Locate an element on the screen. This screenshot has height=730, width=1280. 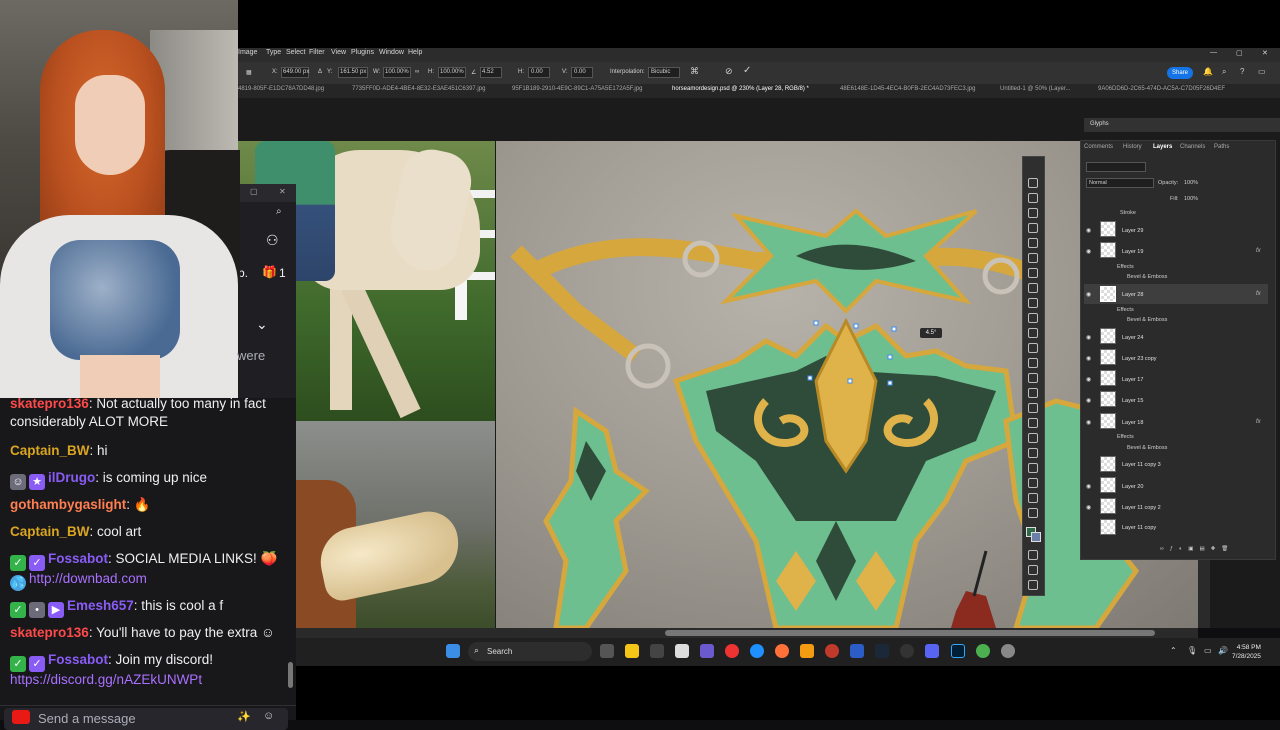
layer-actions-icons: ∞ƒ◐▣▤✚🗑 is located at coordinates (1197, 549).